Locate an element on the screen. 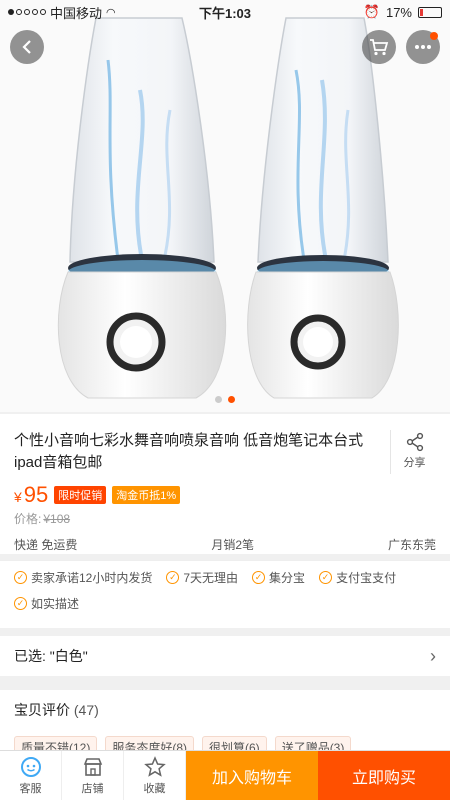 The height and width of the screenshot is (800, 450). shipping-info: 快递 免运费 is located at coordinates (46, 545).